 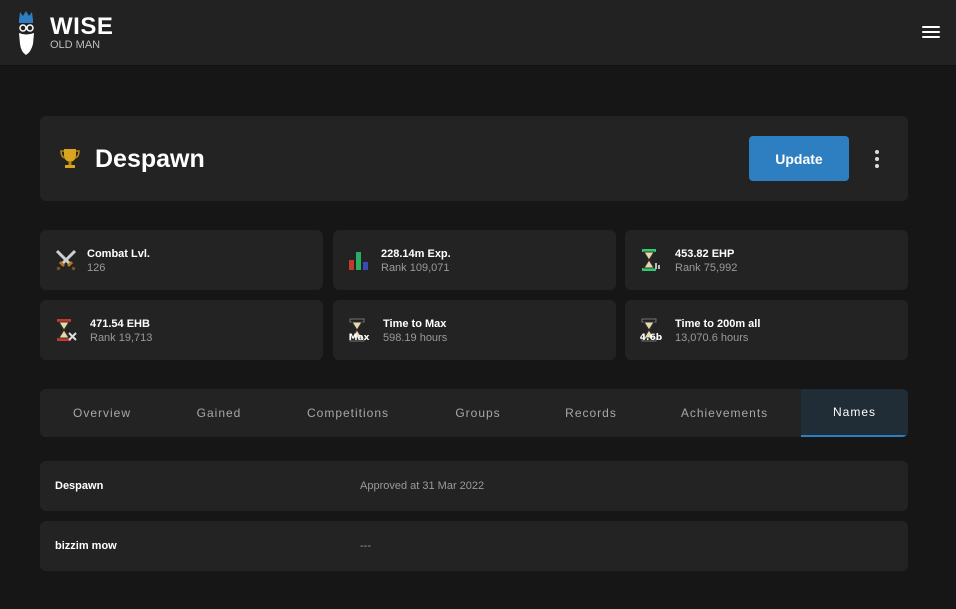 I want to click on time-to-200m-icon: 4.6b, so click(x=651, y=330).